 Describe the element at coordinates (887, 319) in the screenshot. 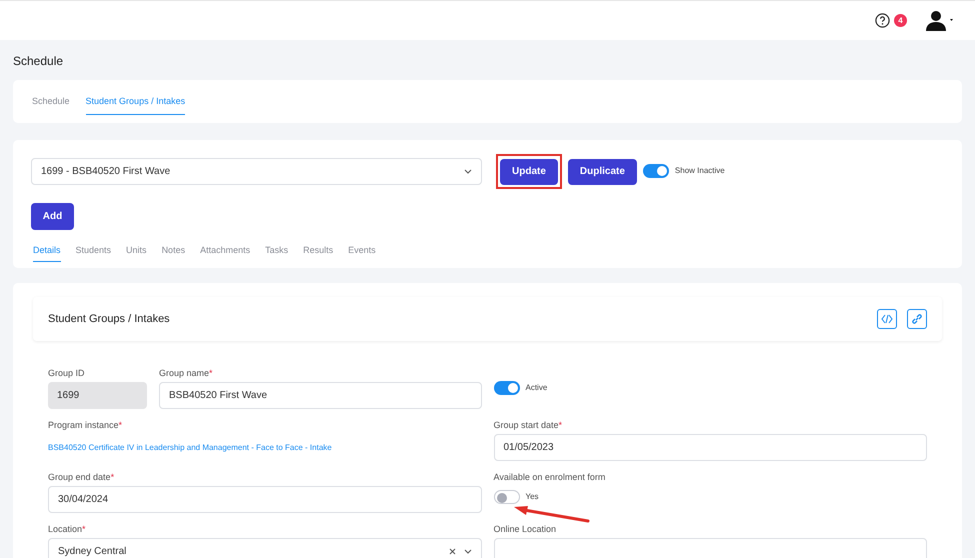

I see `code-icon` at that location.